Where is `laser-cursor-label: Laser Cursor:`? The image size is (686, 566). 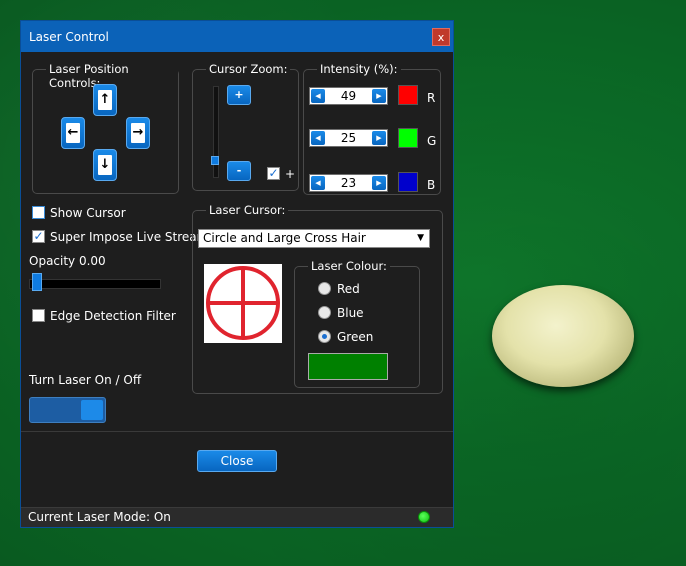 laser-cursor-label: Laser Cursor: is located at coordinates (247, 210).